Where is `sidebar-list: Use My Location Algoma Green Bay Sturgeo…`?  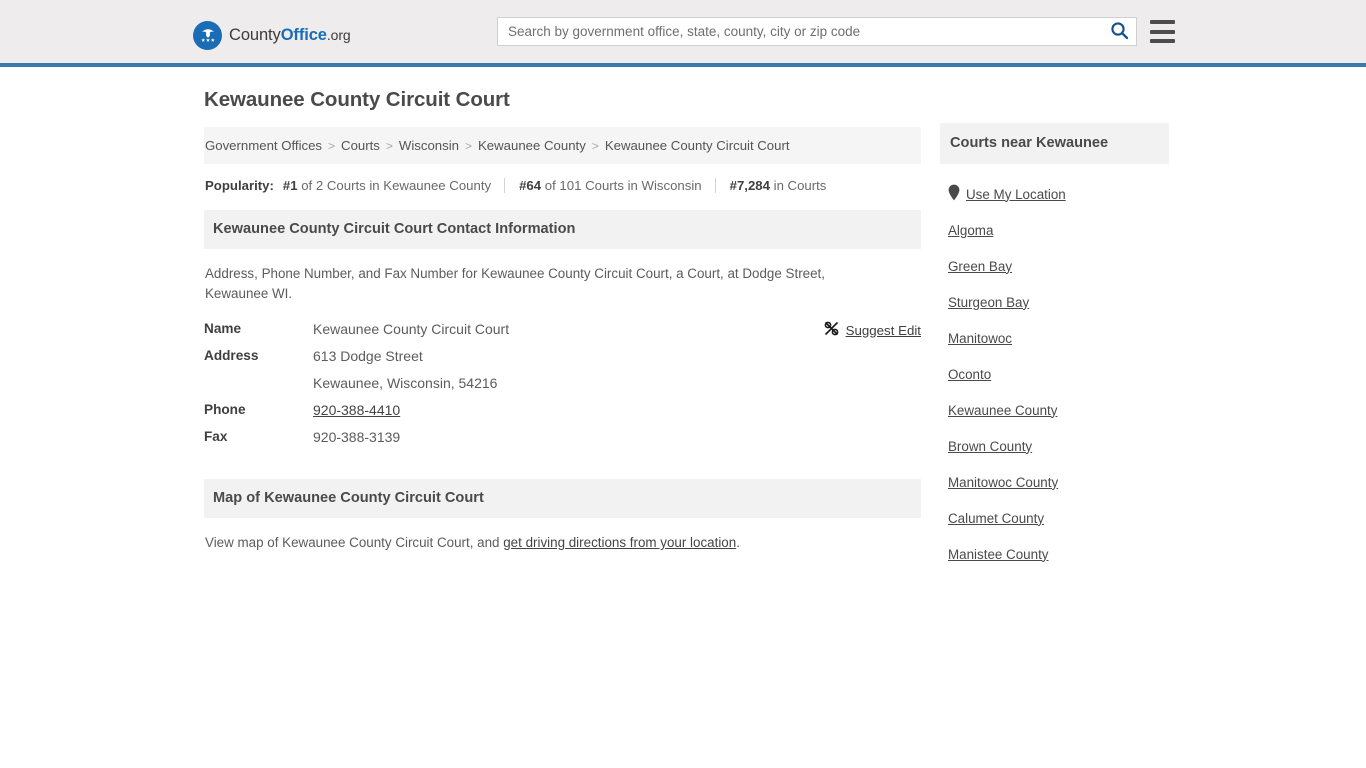 sidebar-list: Use My Location Algoma Green Bay Sturgeo… is located at coordinates (1054, 368).